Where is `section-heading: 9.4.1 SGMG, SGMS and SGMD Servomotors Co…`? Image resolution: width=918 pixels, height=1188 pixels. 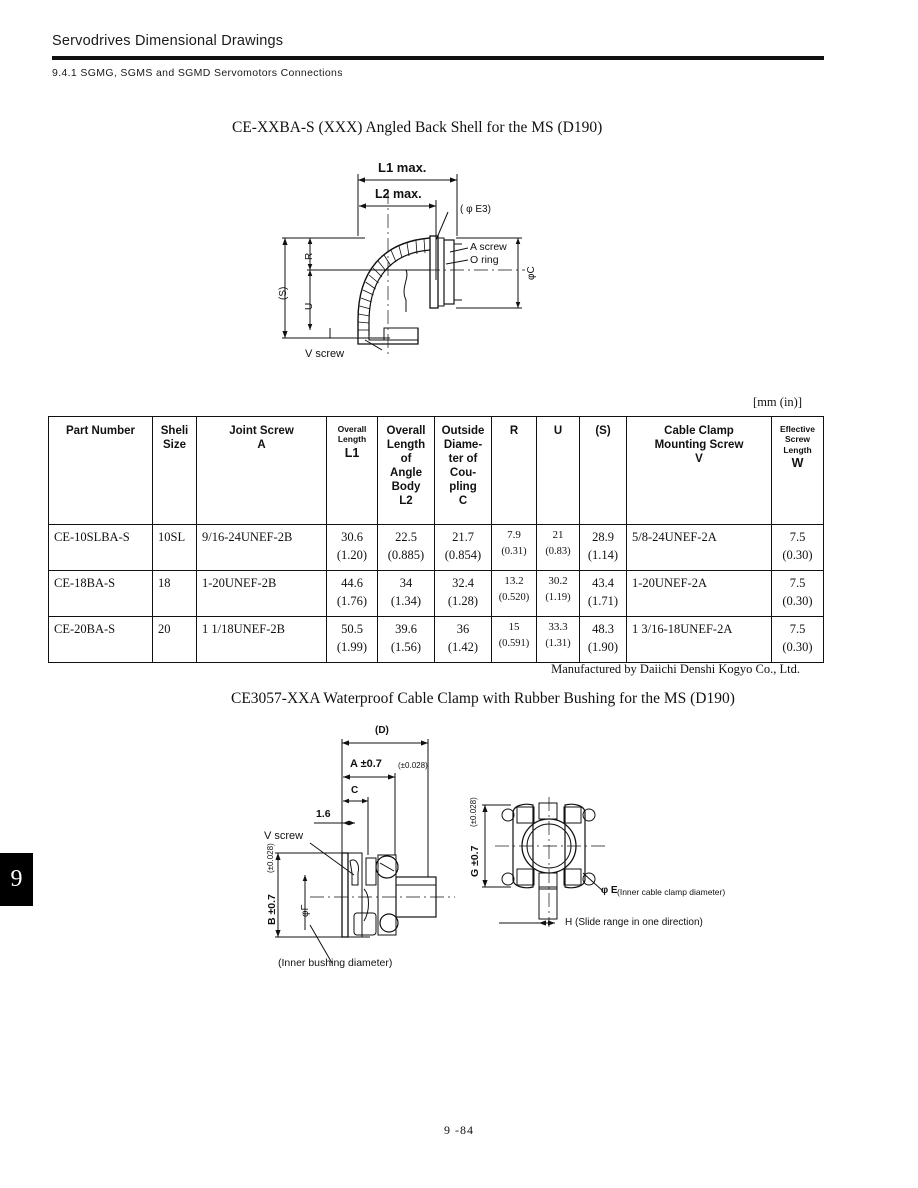
section-heading: 9.4.1 SGMG, SGMS and SGMD Servomotors Co… is located at coordinates (197, 73).